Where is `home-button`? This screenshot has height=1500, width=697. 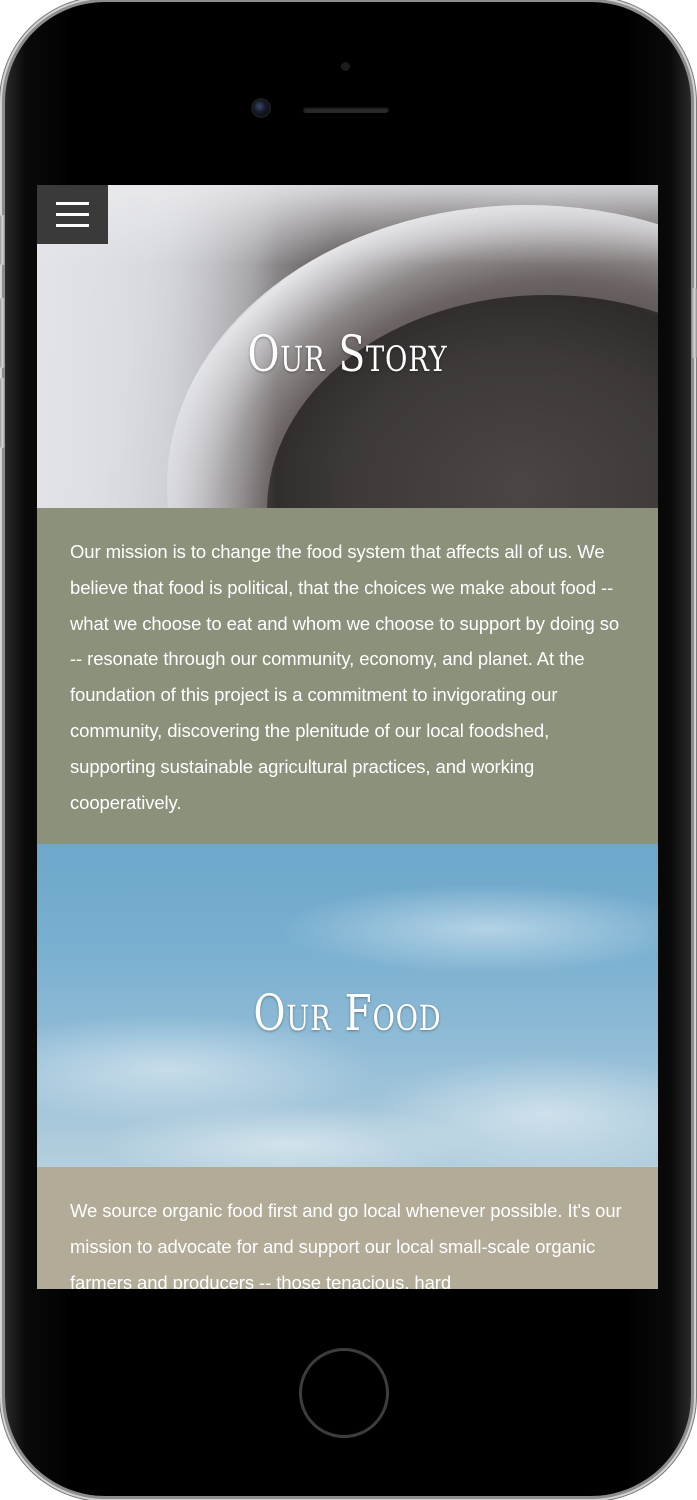
home-button is located at coordinates (344, 1393).